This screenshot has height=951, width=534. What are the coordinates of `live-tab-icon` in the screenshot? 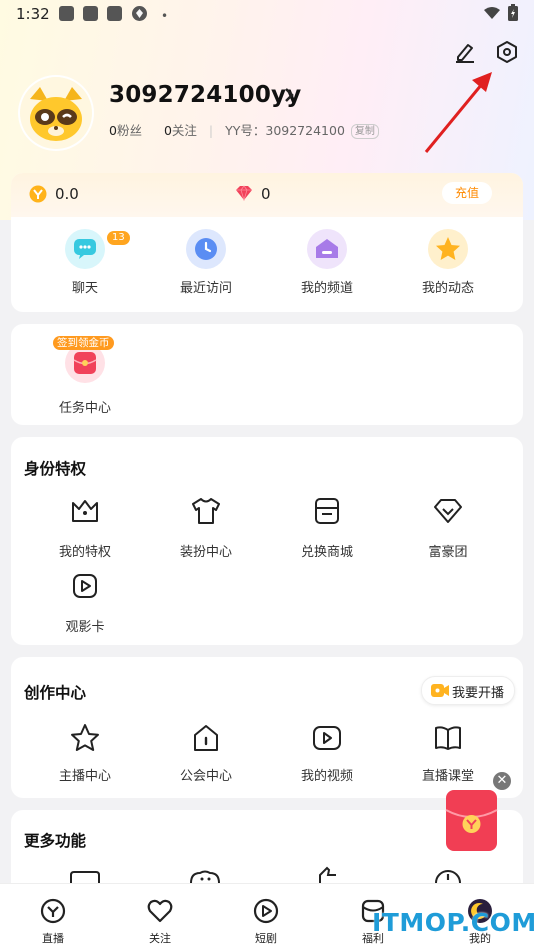 It's located at (53, 911).